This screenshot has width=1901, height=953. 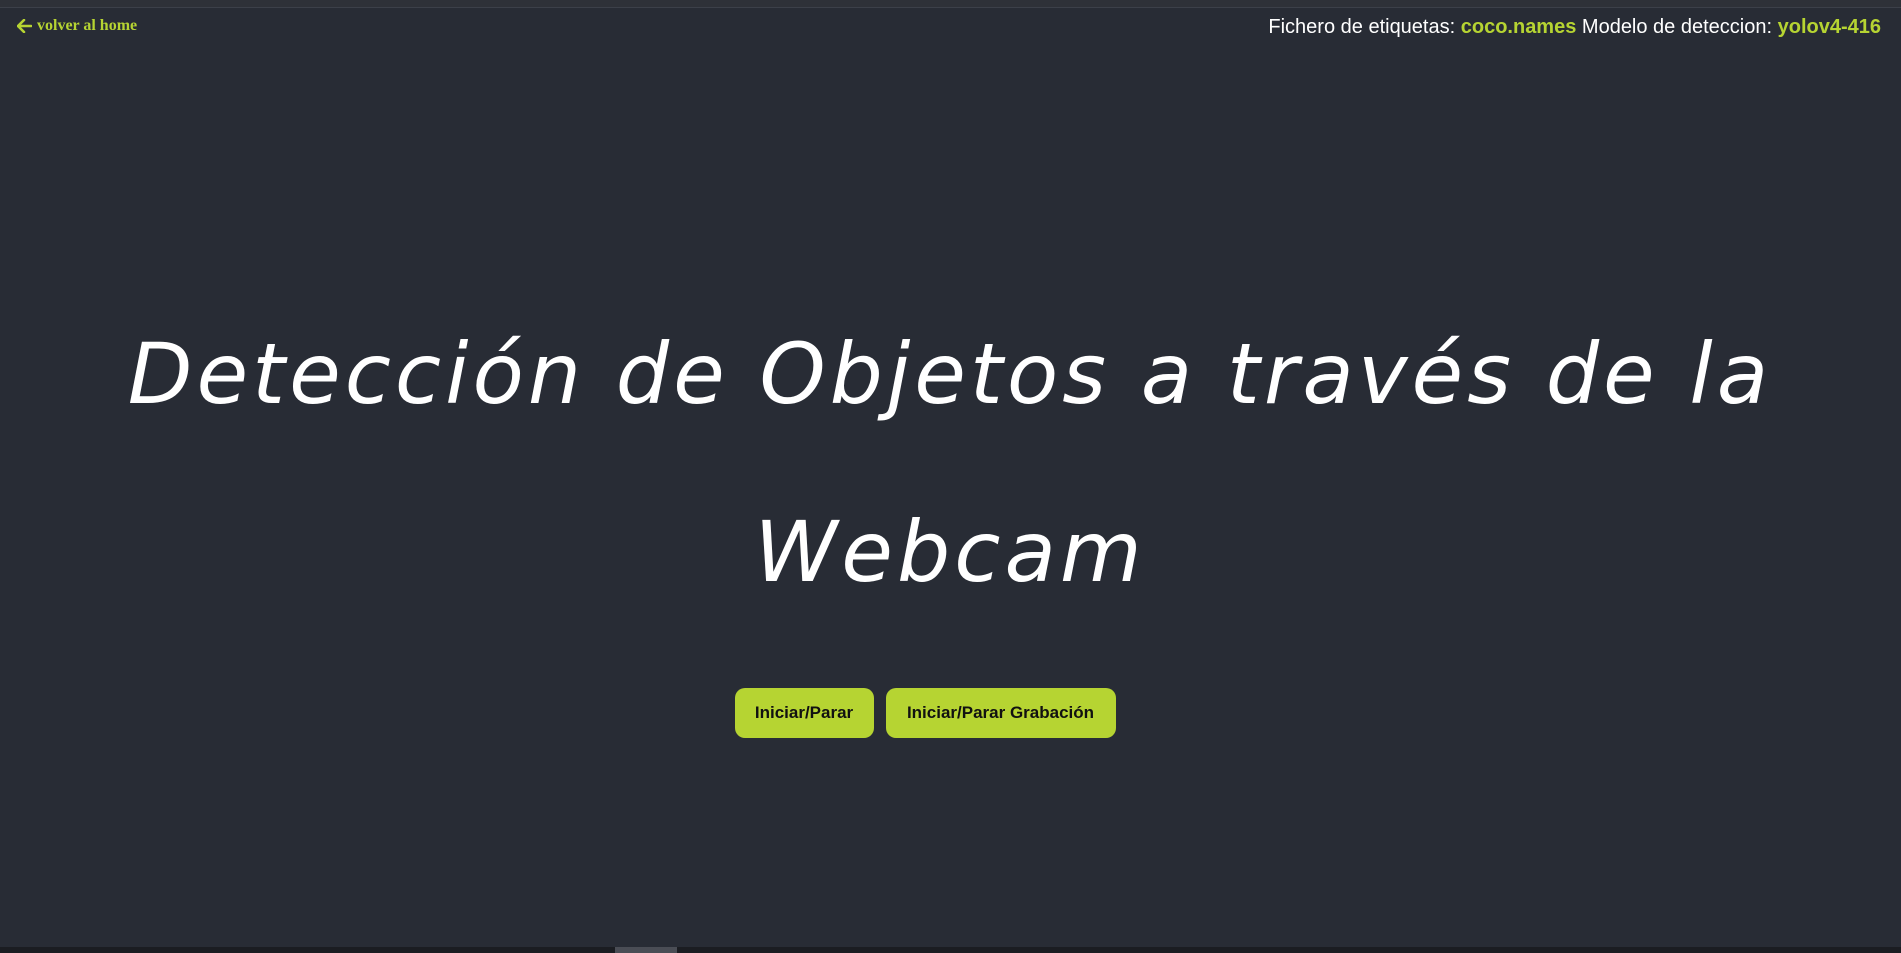 I want to click on model-prefix: Modelo de deteccion:, so click(x=1677, y=27).